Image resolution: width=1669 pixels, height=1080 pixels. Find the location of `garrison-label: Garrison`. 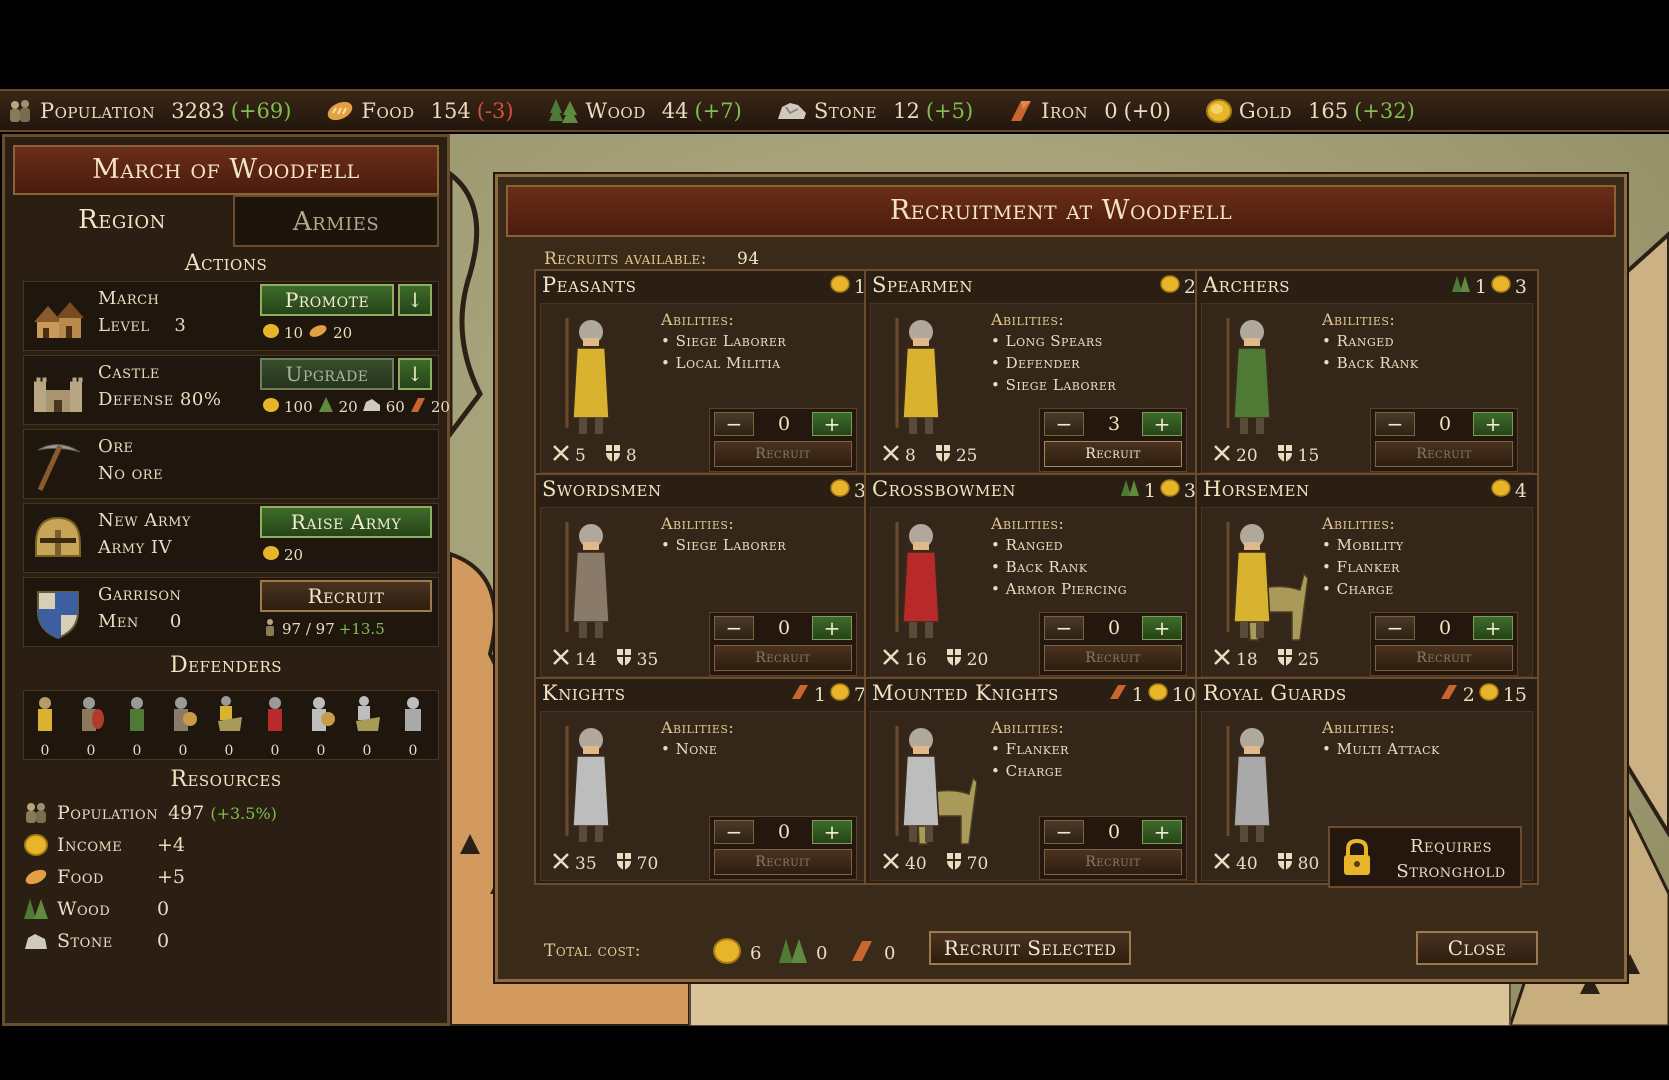

garrison-label: Garrison is located at coordinates (140, 594).